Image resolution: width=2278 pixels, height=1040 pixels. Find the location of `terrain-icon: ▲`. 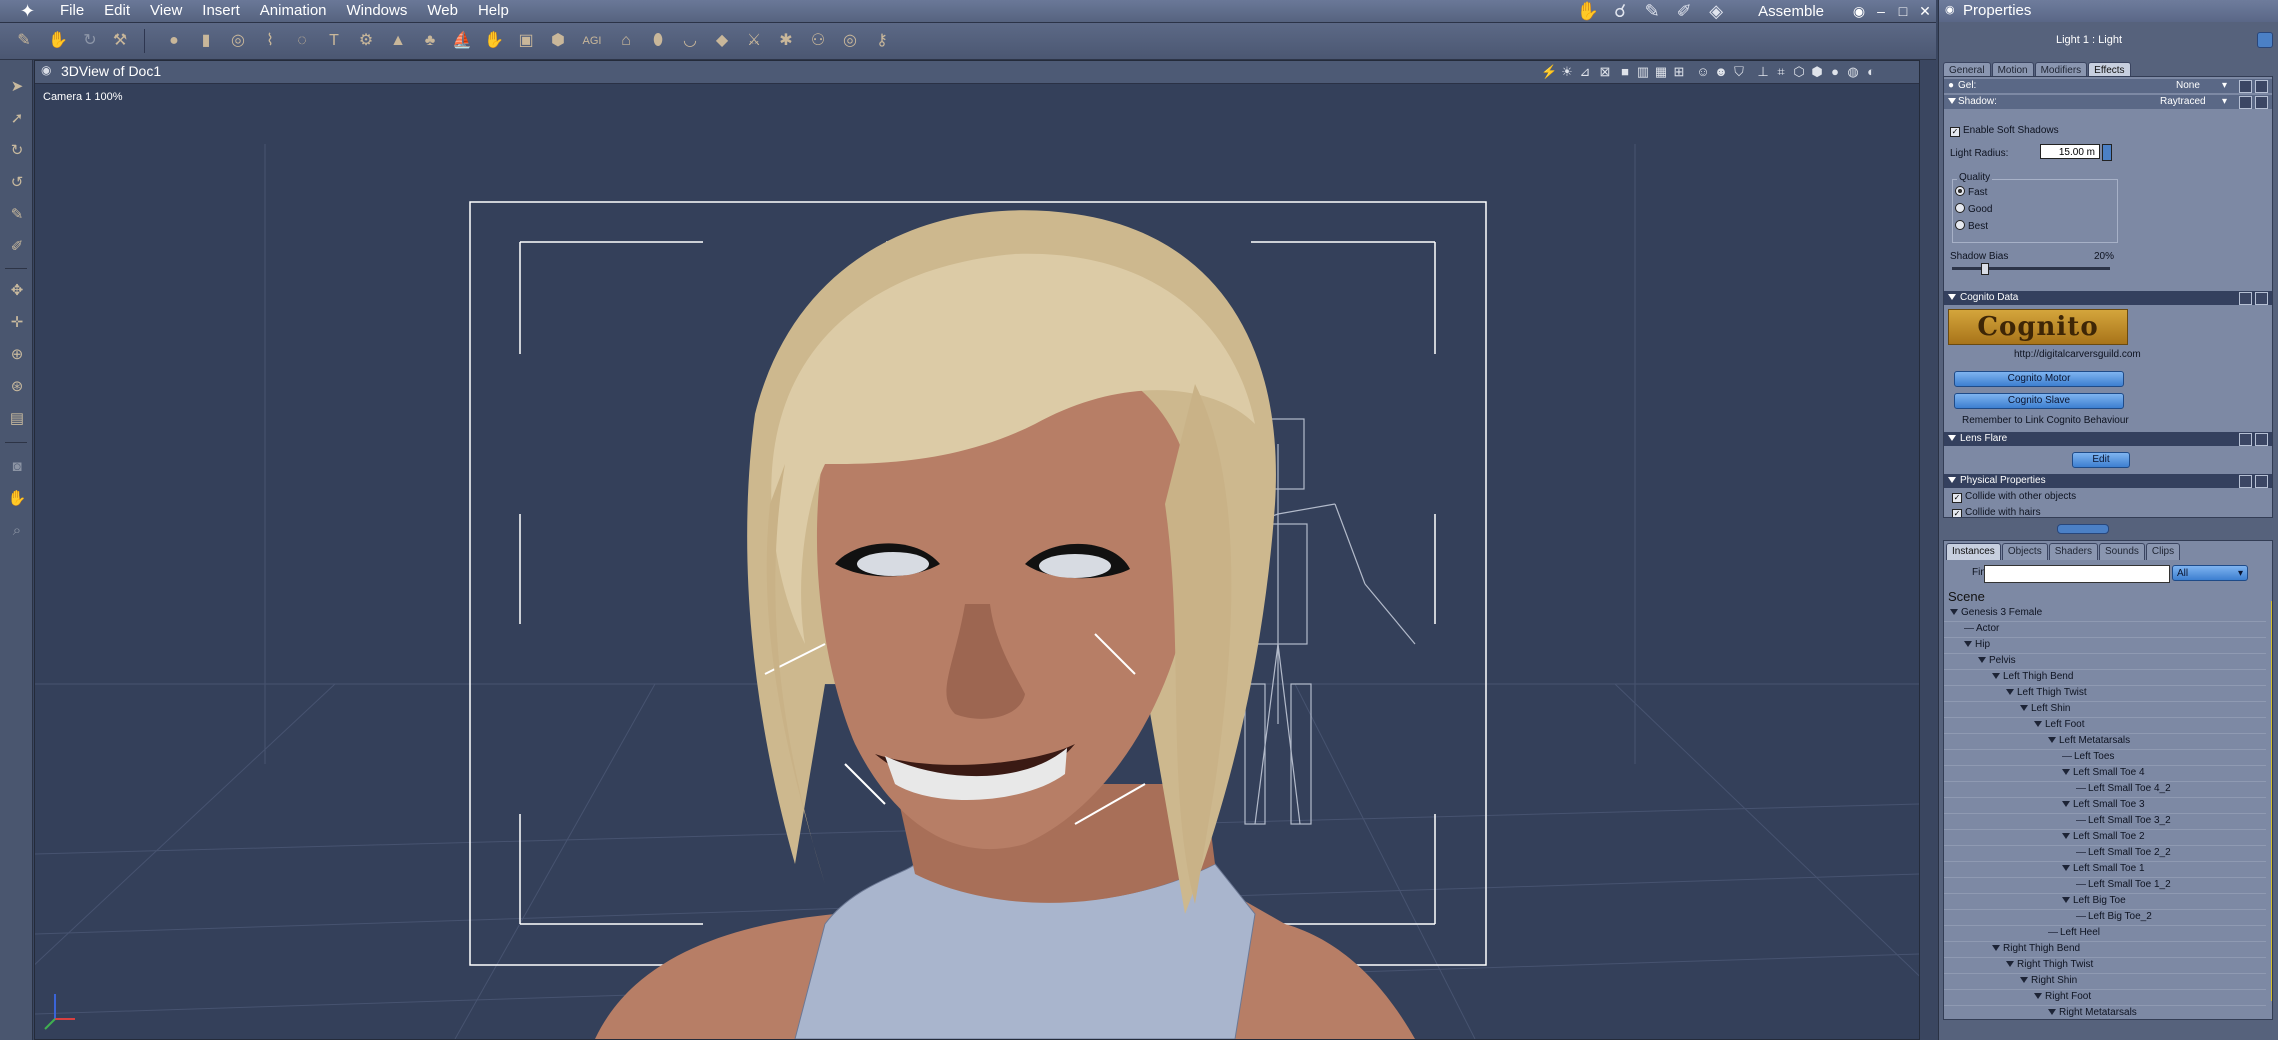

terrain-icon: ▲ is located at coordinates (398, 41).